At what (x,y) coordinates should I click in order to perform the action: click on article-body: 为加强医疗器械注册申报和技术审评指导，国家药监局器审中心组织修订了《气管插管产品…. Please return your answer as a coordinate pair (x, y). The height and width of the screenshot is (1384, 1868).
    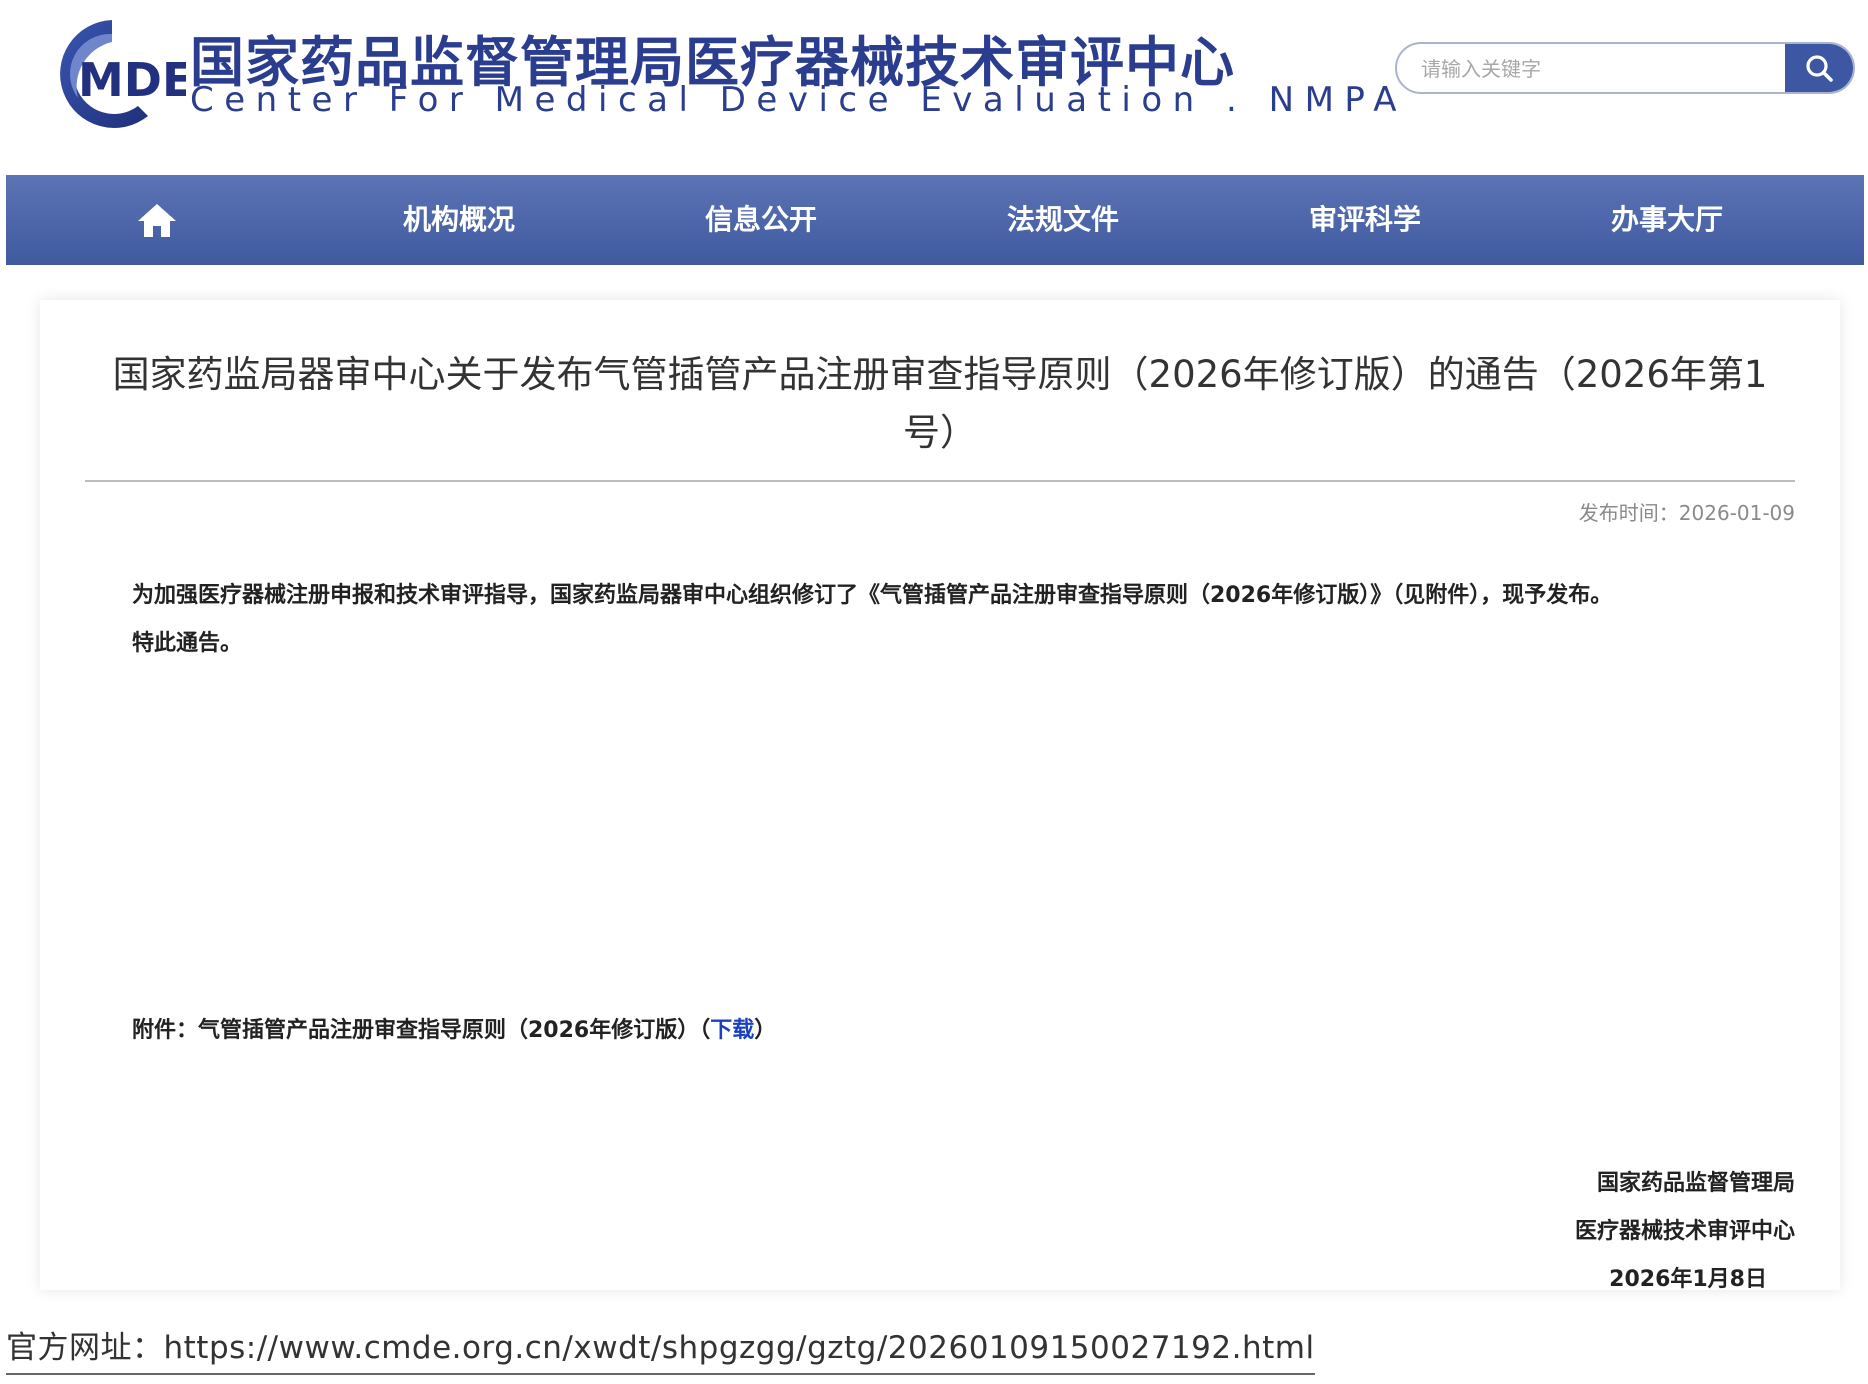
    Looking at the image, I should click on (967, 620).